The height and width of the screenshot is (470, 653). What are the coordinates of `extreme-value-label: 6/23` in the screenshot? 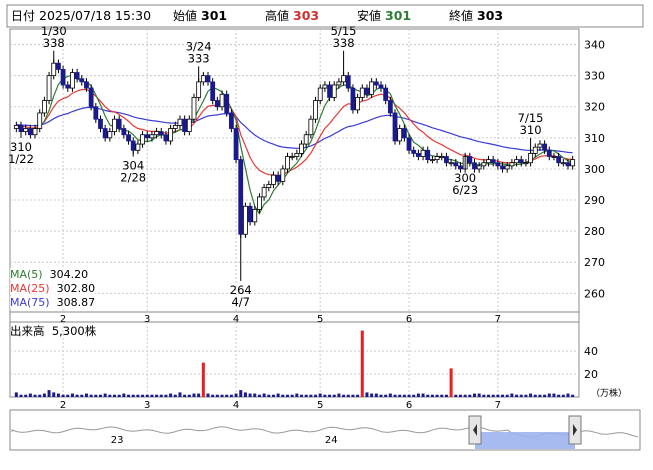 It's located at (465, 190).